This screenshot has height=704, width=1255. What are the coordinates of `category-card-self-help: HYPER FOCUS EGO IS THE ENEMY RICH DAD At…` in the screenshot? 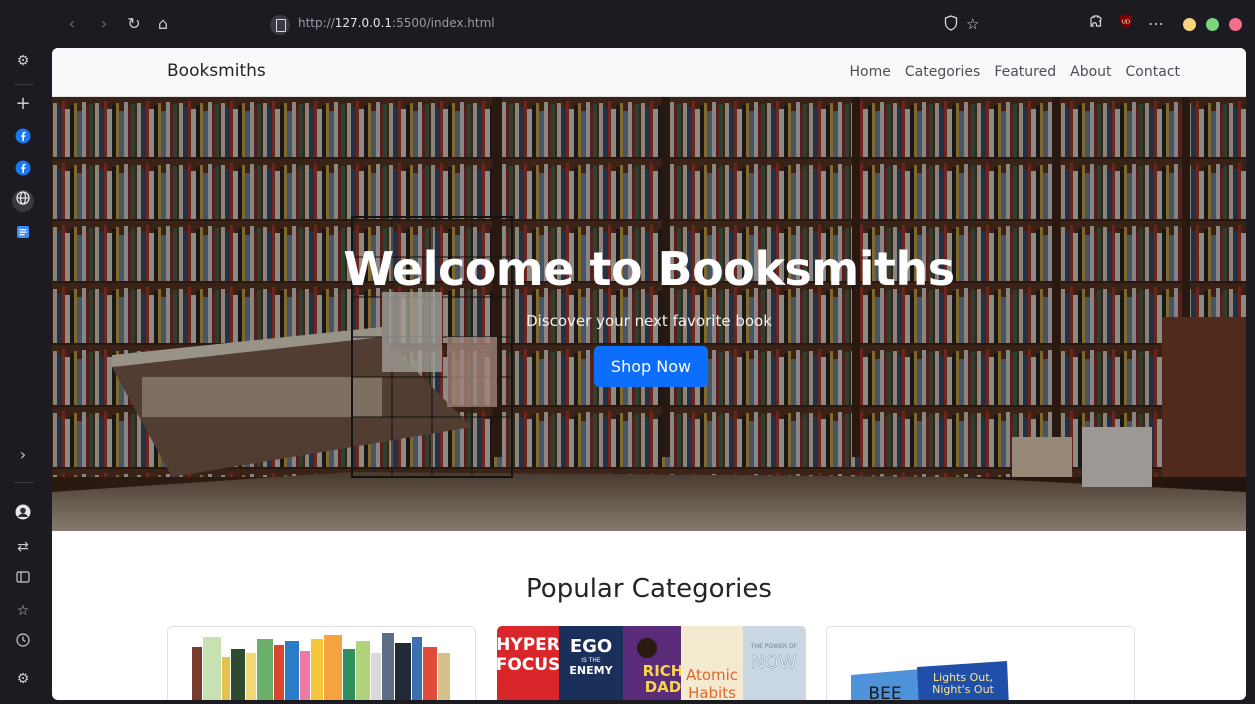 It's located at (651, 663).